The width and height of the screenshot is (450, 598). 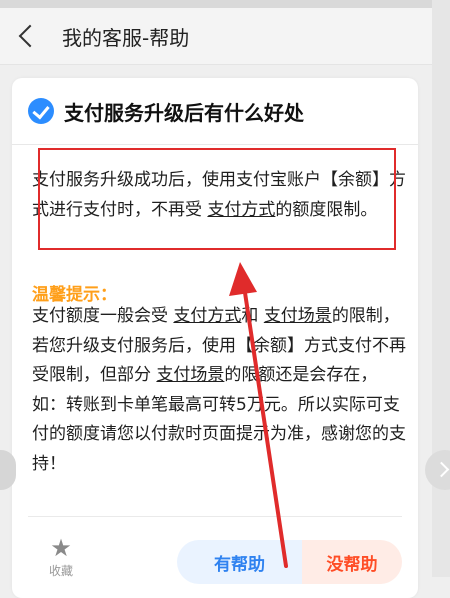 What do you see at coordinates (296, 562) in the screenshot?
I see `button-separator` at bounding box center [296, 562].